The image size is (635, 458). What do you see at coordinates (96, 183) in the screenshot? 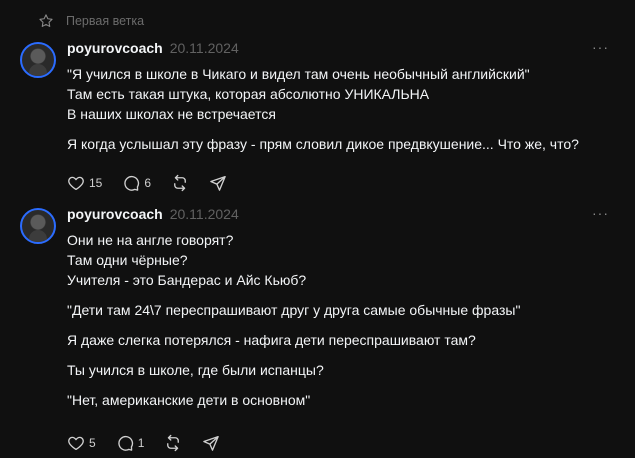
I see `like-count: 15` at bounding box center [96, 183].